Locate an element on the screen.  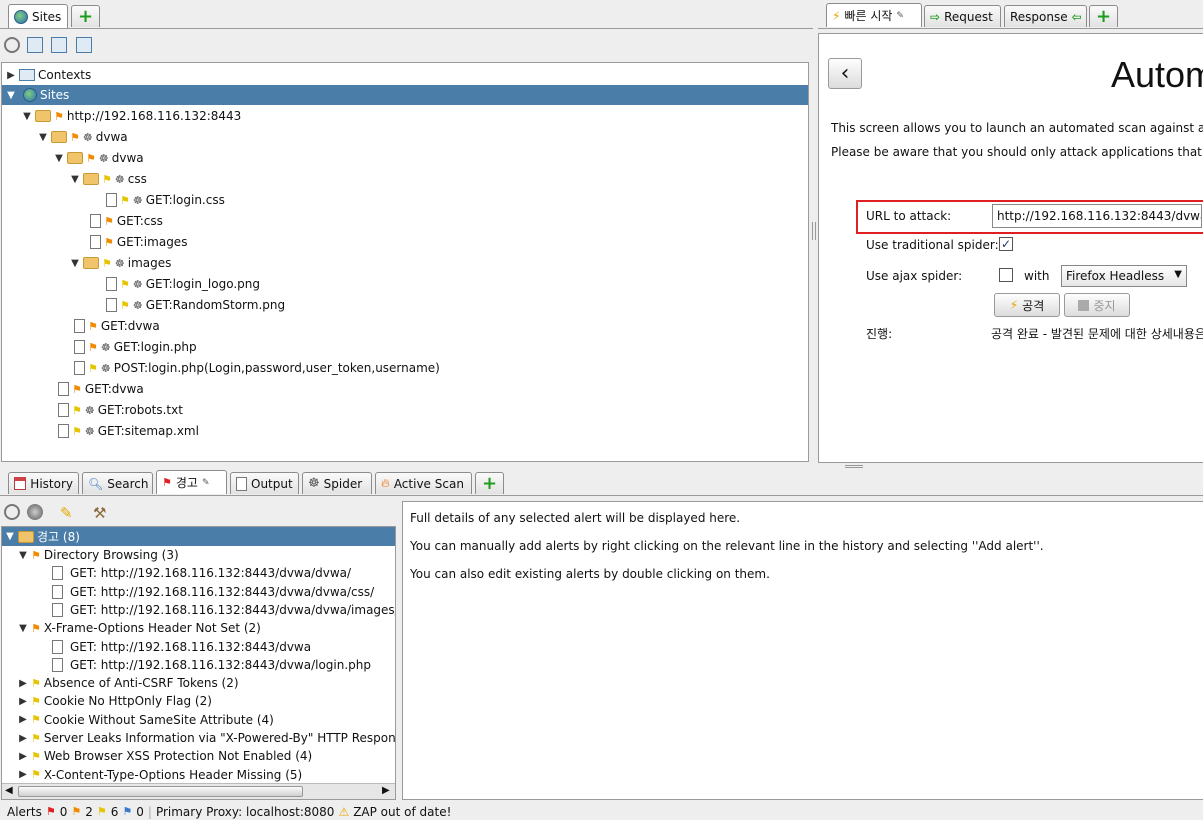
new-context-icon is located at coordinates (35, 45).